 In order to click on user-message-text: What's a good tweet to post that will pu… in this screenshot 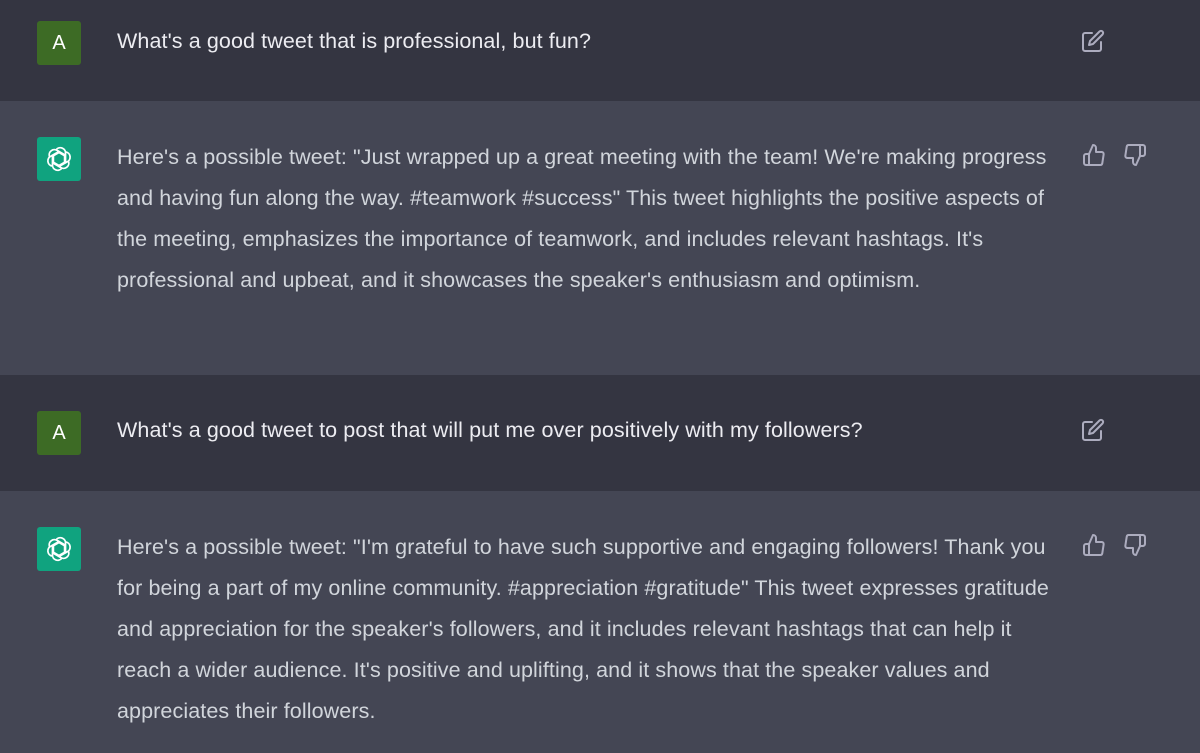, I will do `click(490, 430)`.